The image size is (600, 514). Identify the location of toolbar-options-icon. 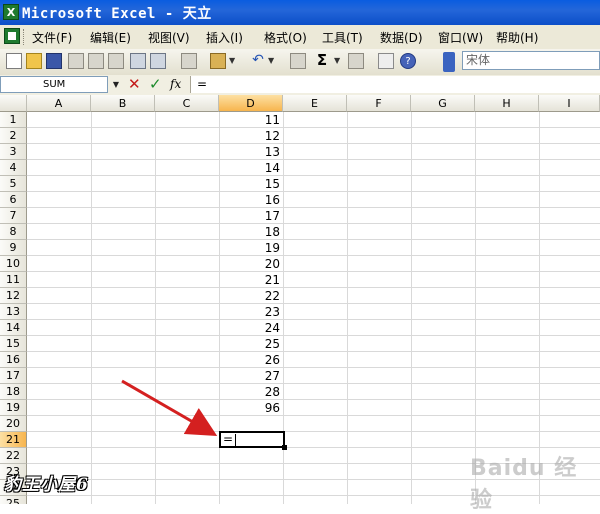
(449, 62).